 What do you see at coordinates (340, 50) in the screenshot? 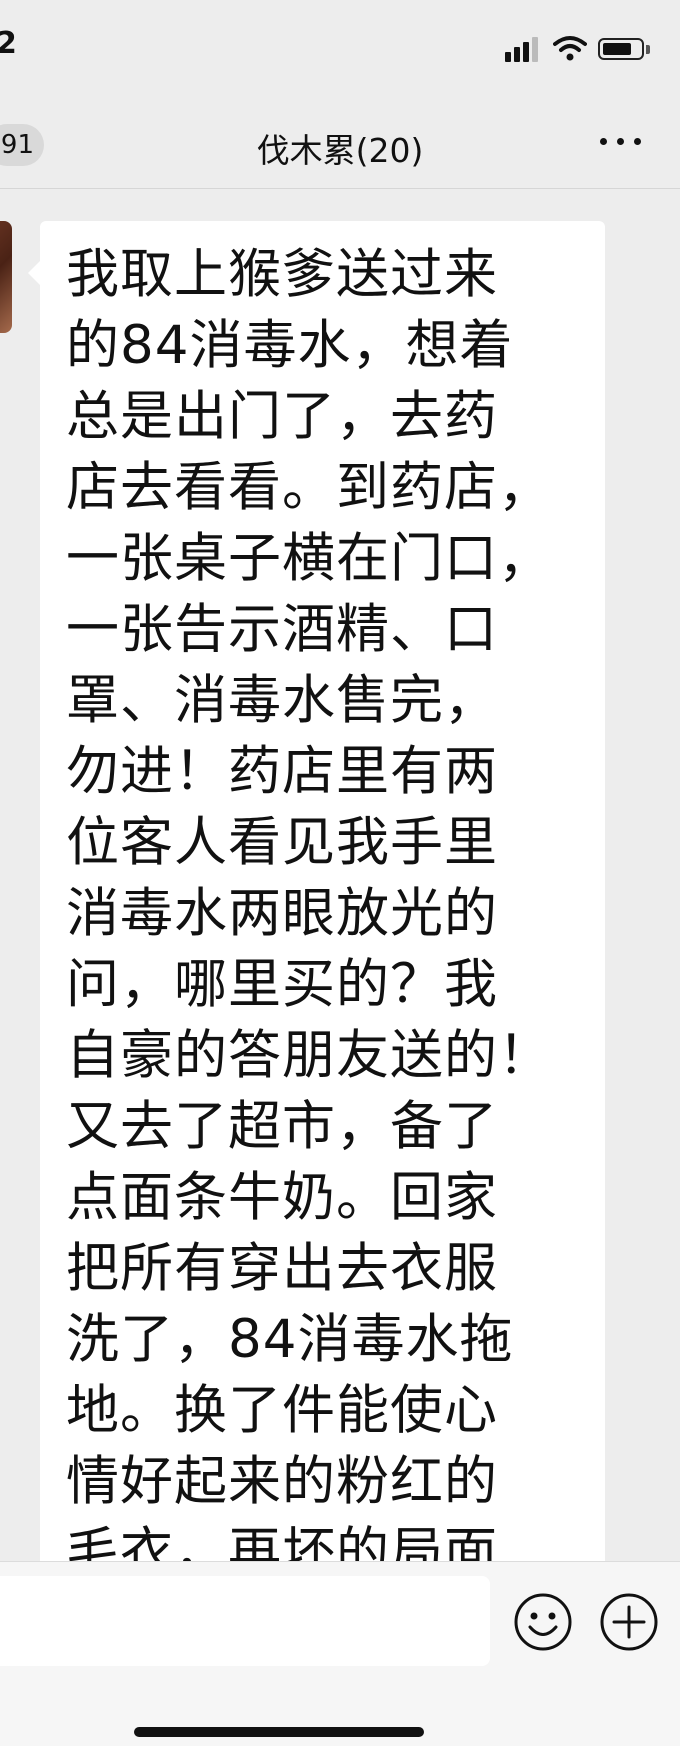
I see `status-bar: 2` at bounding box center [340, 50].